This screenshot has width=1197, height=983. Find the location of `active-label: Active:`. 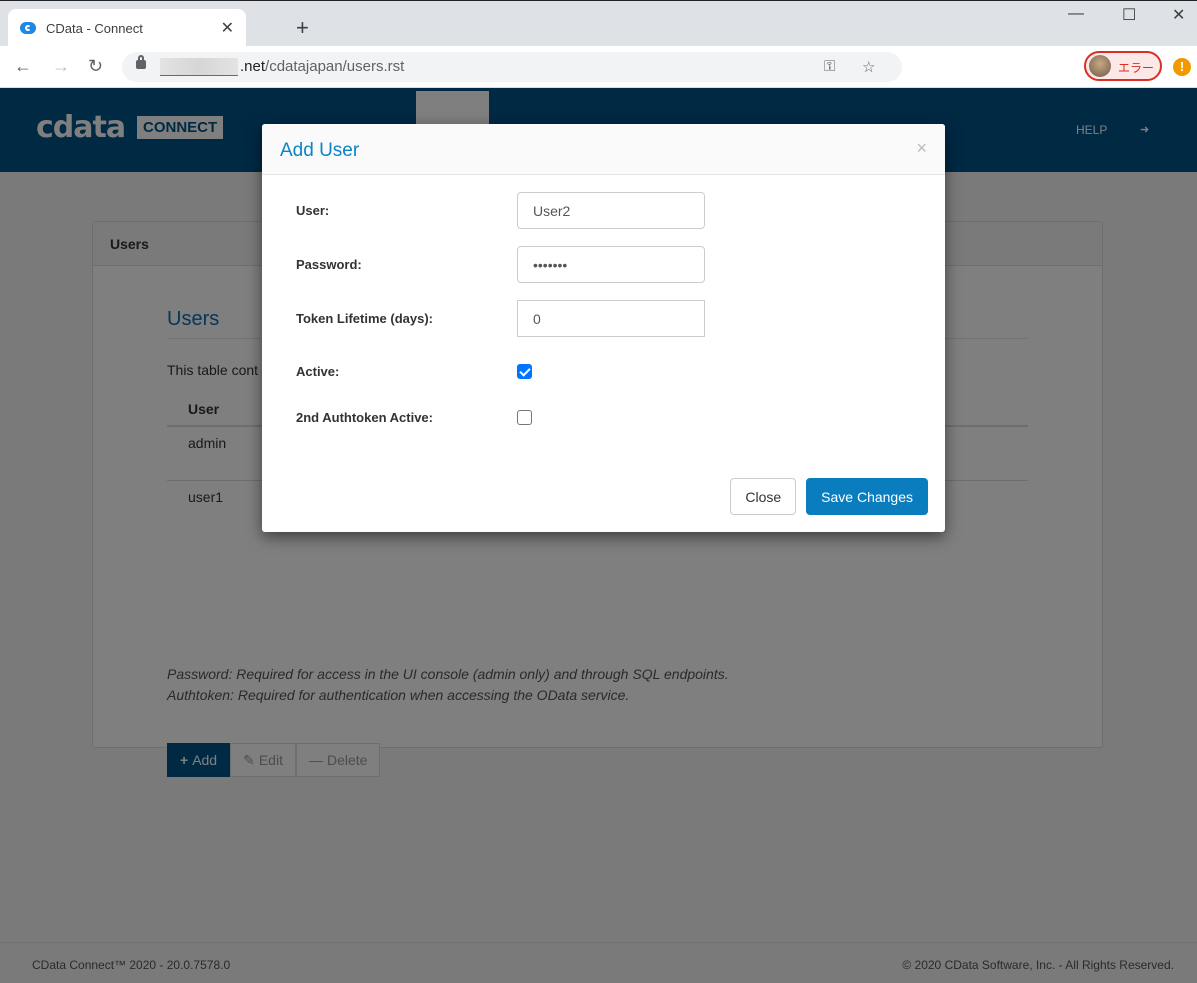

active-label: Active: is located at coordinates (318, 371).